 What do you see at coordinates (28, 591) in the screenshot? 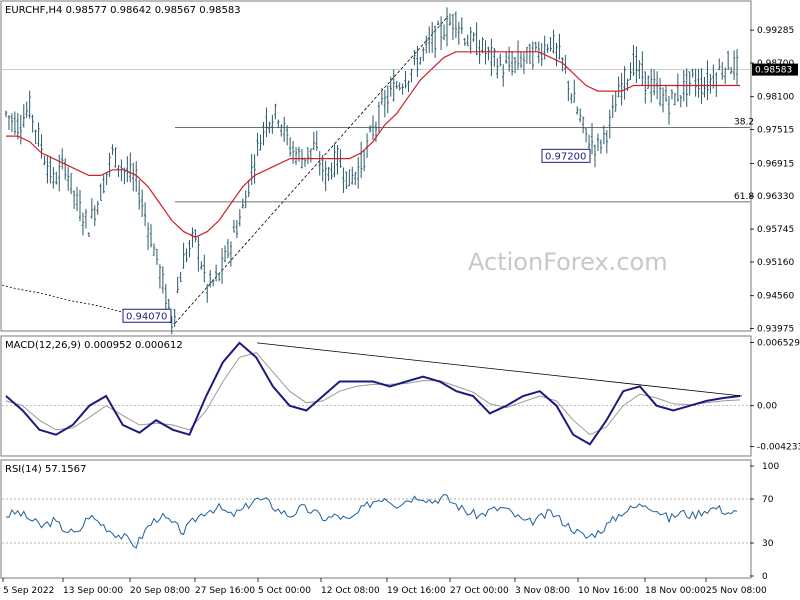
I see `x-tick-label: 5 Sep 2022` at bounding box center [28, 591].